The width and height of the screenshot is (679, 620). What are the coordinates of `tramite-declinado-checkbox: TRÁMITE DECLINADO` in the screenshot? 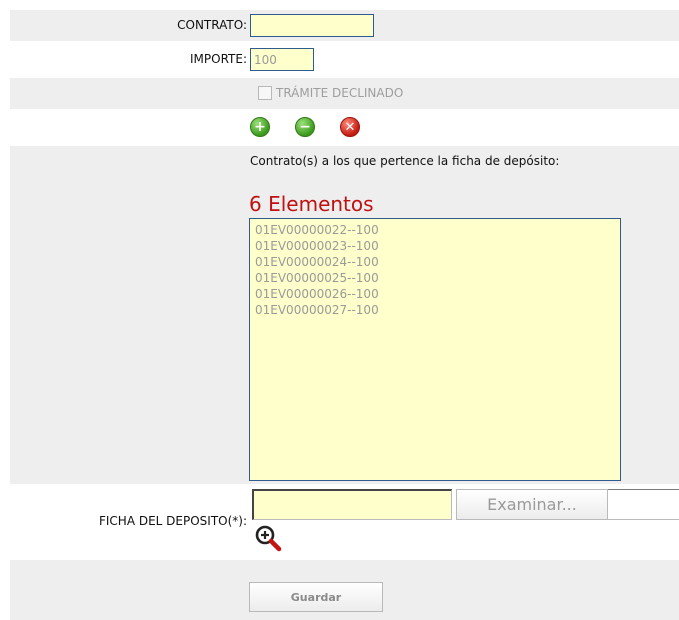 It's located at (330, 93).